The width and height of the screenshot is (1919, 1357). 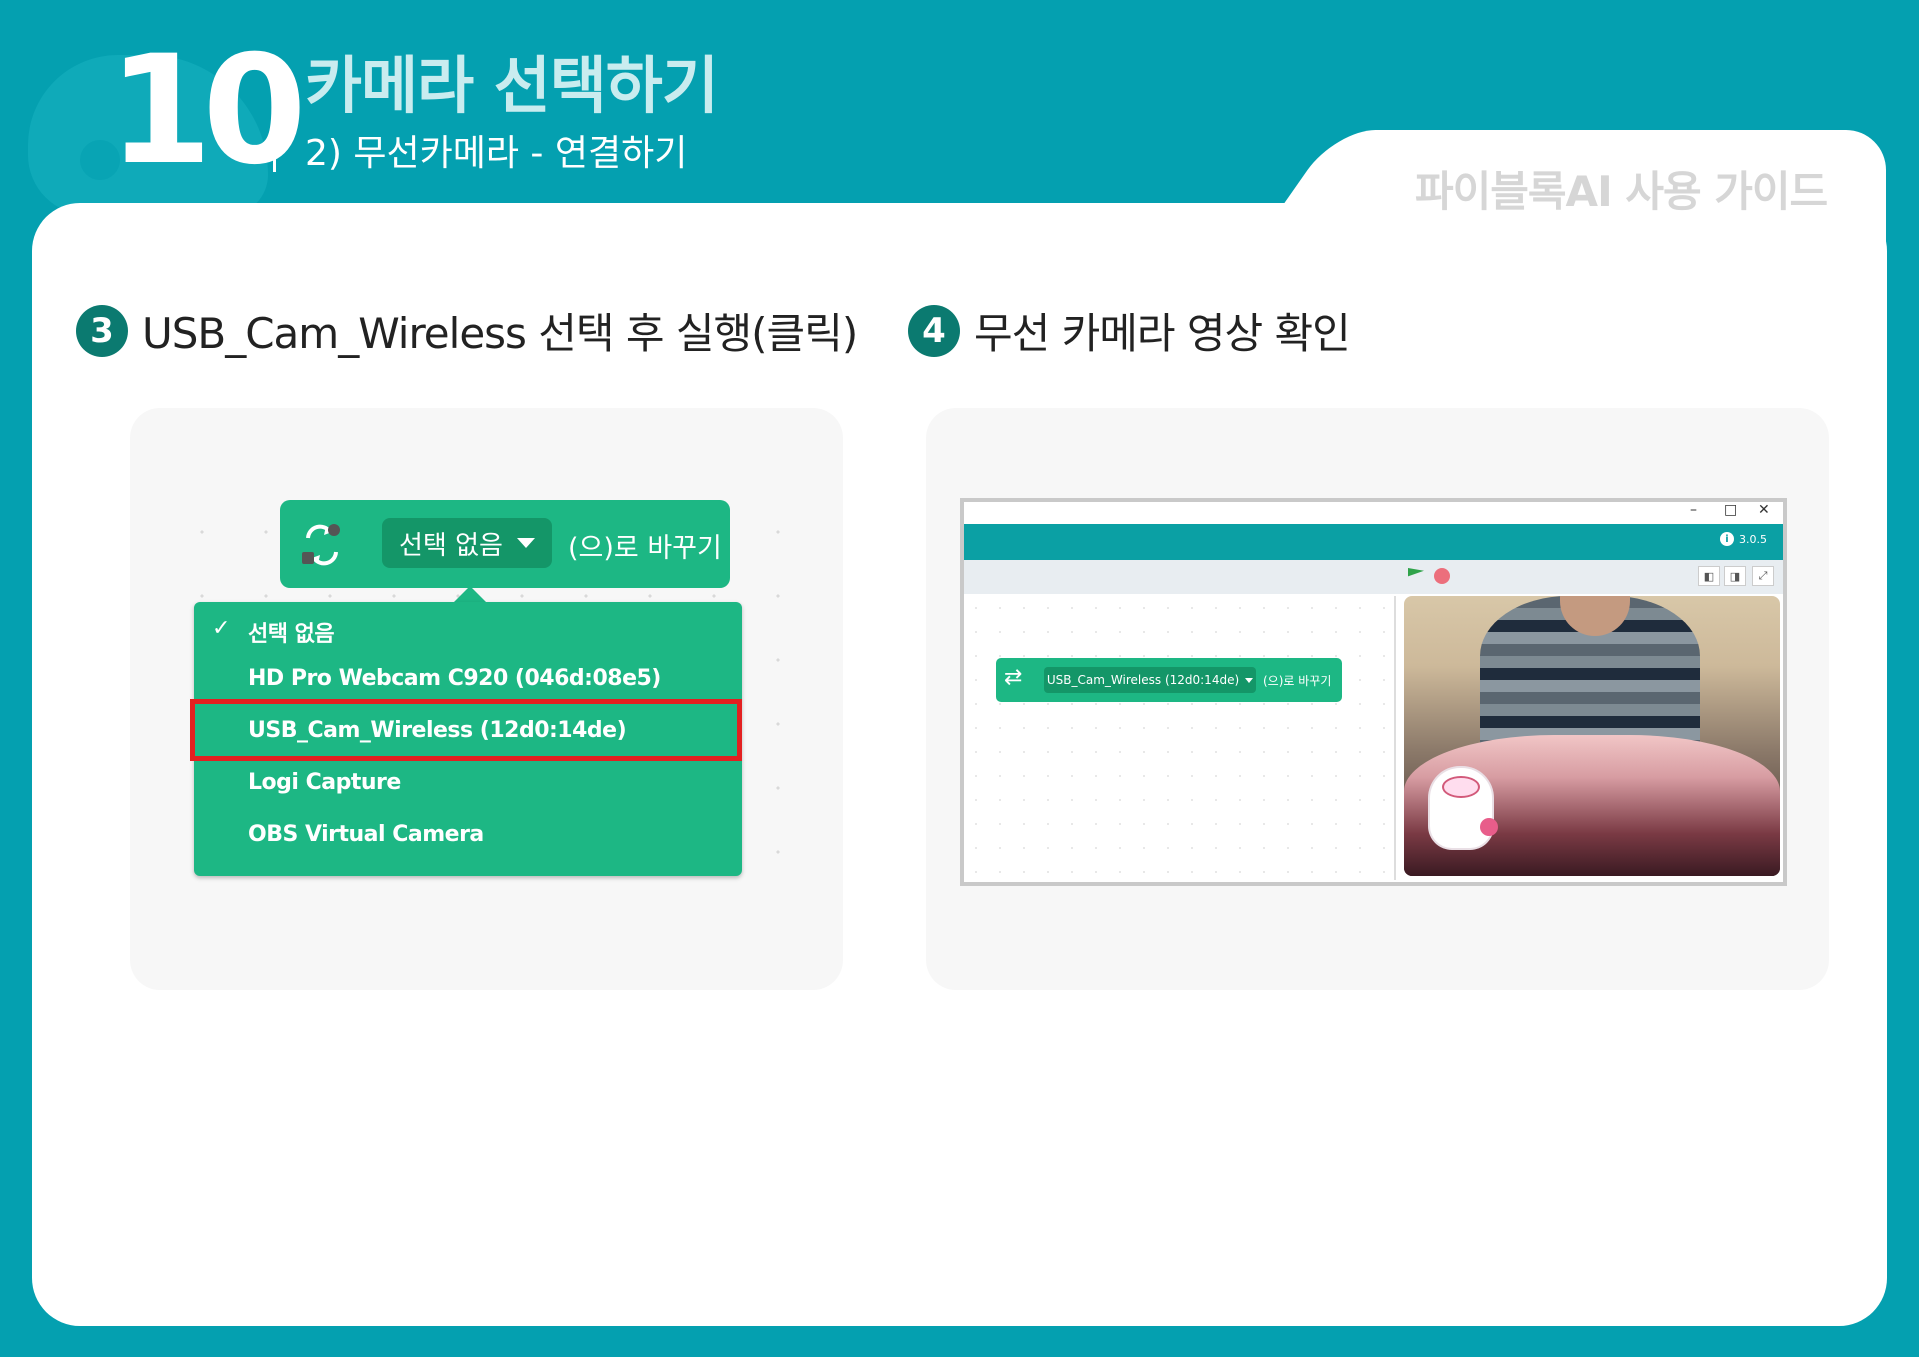 What do you see at coordinates (1693, 510) in the screenshot?
I see `minimize-button: –` at bounding box center [1693, 510].